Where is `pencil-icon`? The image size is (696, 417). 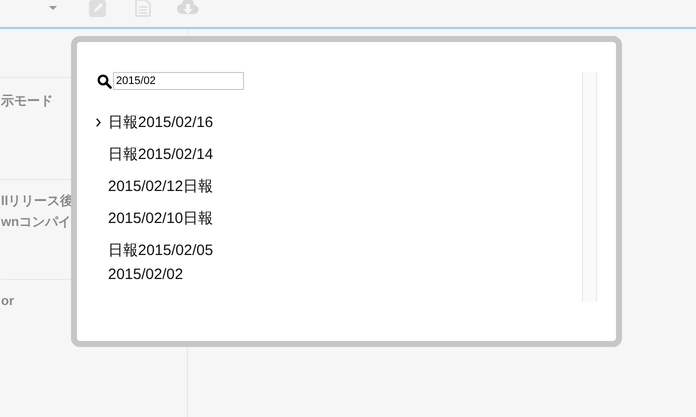 pencil-icon is located at coordinates (97, 8).